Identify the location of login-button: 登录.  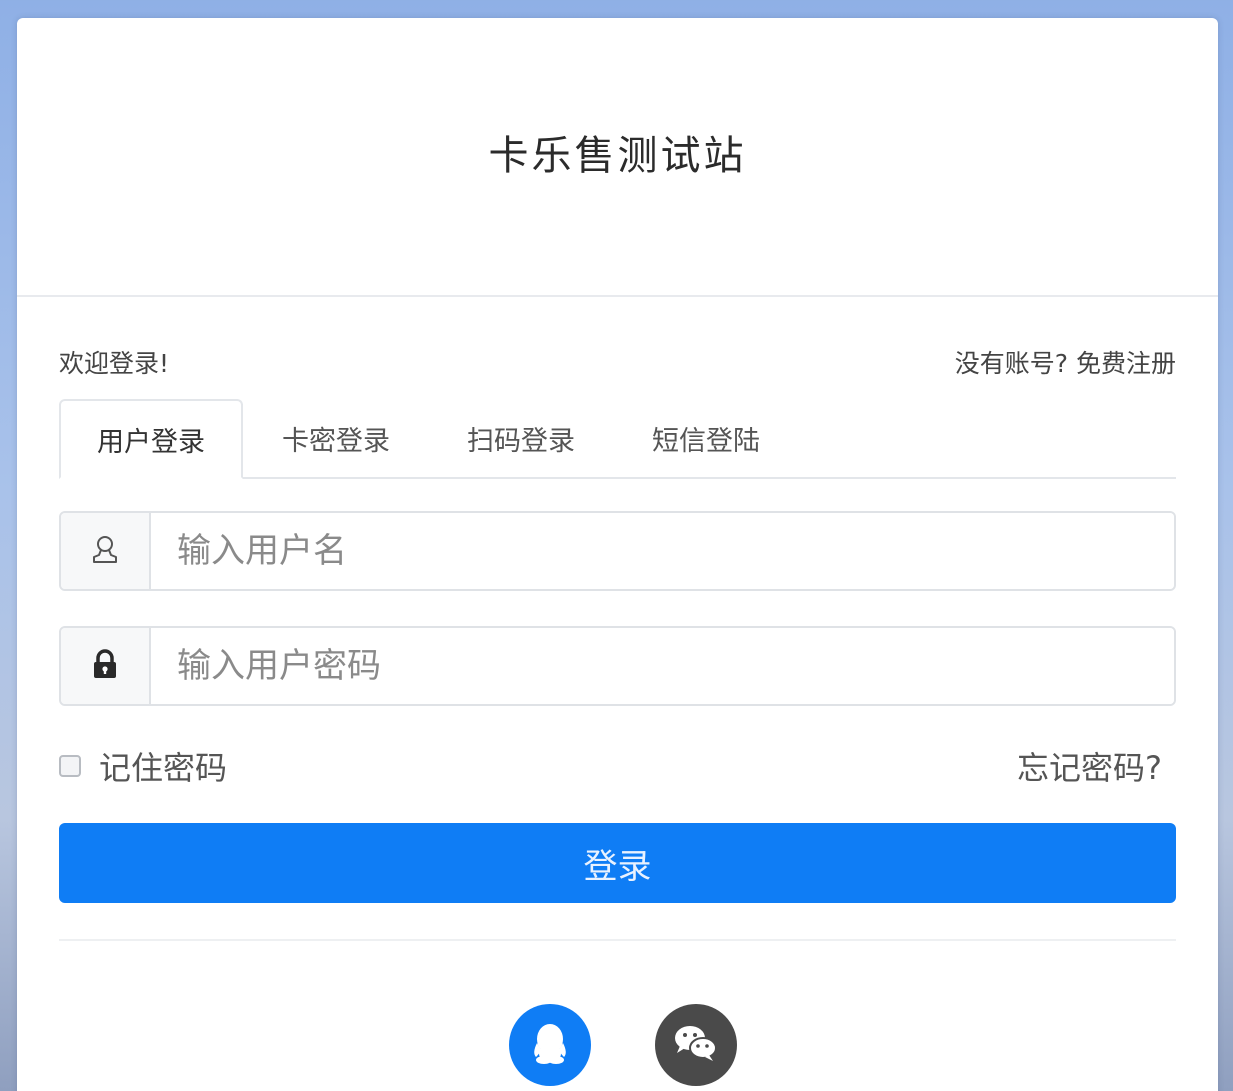
(617, 863).